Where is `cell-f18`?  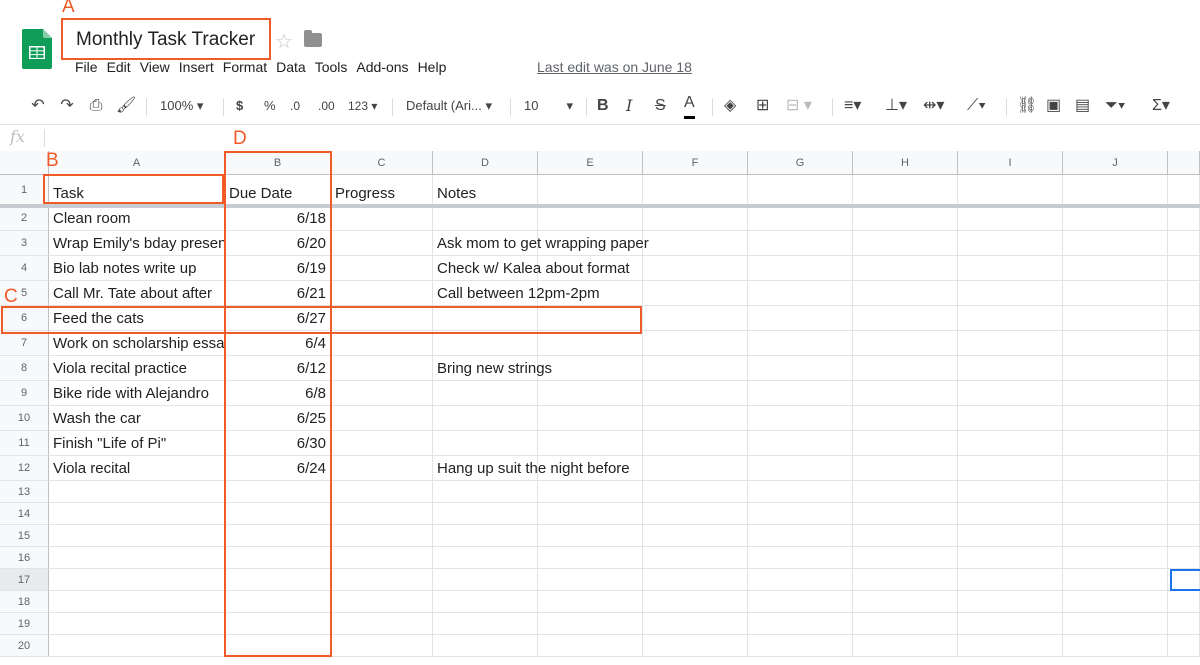
cell-f18 is located at coordinates (695, 602).